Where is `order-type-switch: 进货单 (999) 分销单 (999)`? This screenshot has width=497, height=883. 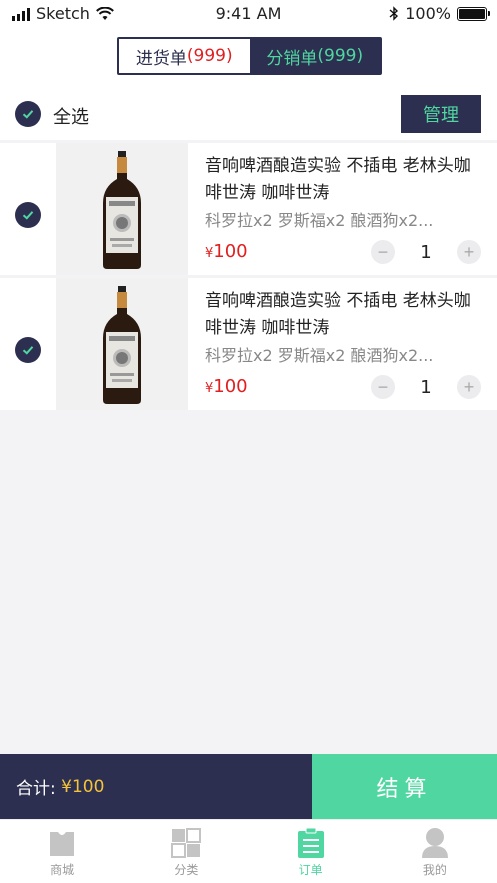
order-type-switch: 进货单 (999) 分销单 (999) is located at coordinates (249, 56).